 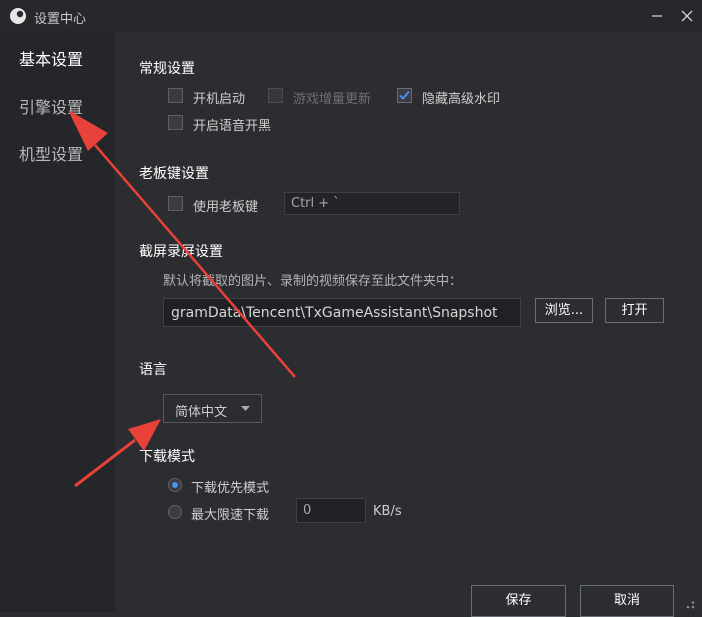 What do you see at coordinates (230, 488) in the screenshot?
I see `download-priority-label: 下载优先模式` at bounding box center [230, 488].